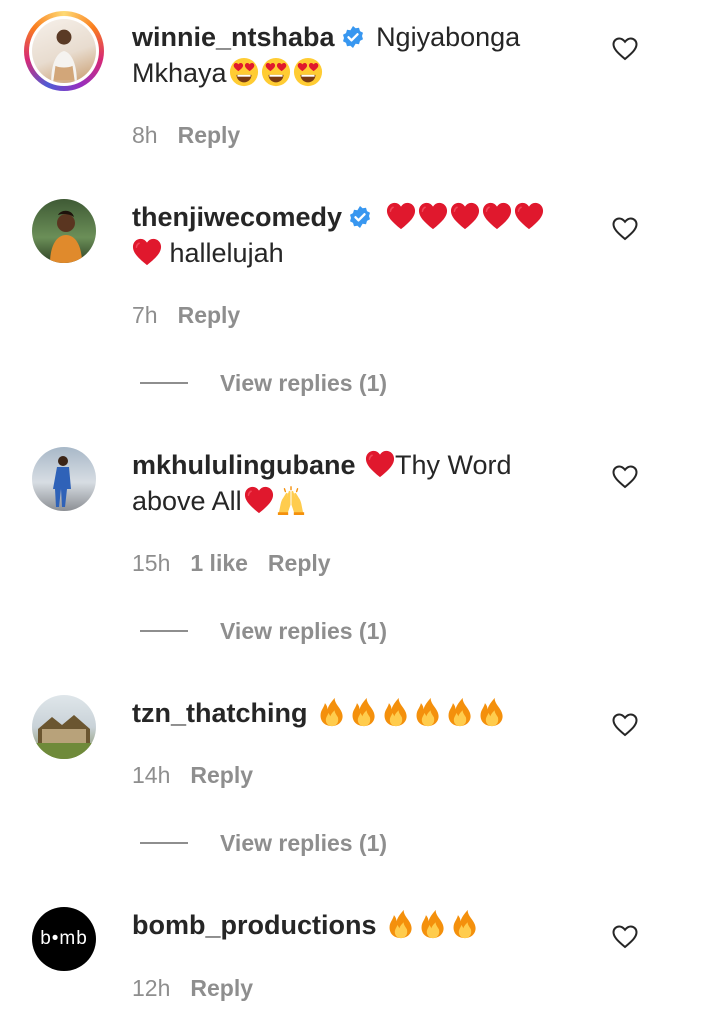 The height and width of the screenshot is (1023, 720). What do you see at coordinates (145, 315) in the screenshot?
I see `timestamp: 7h` at bounding box center [145, 315].